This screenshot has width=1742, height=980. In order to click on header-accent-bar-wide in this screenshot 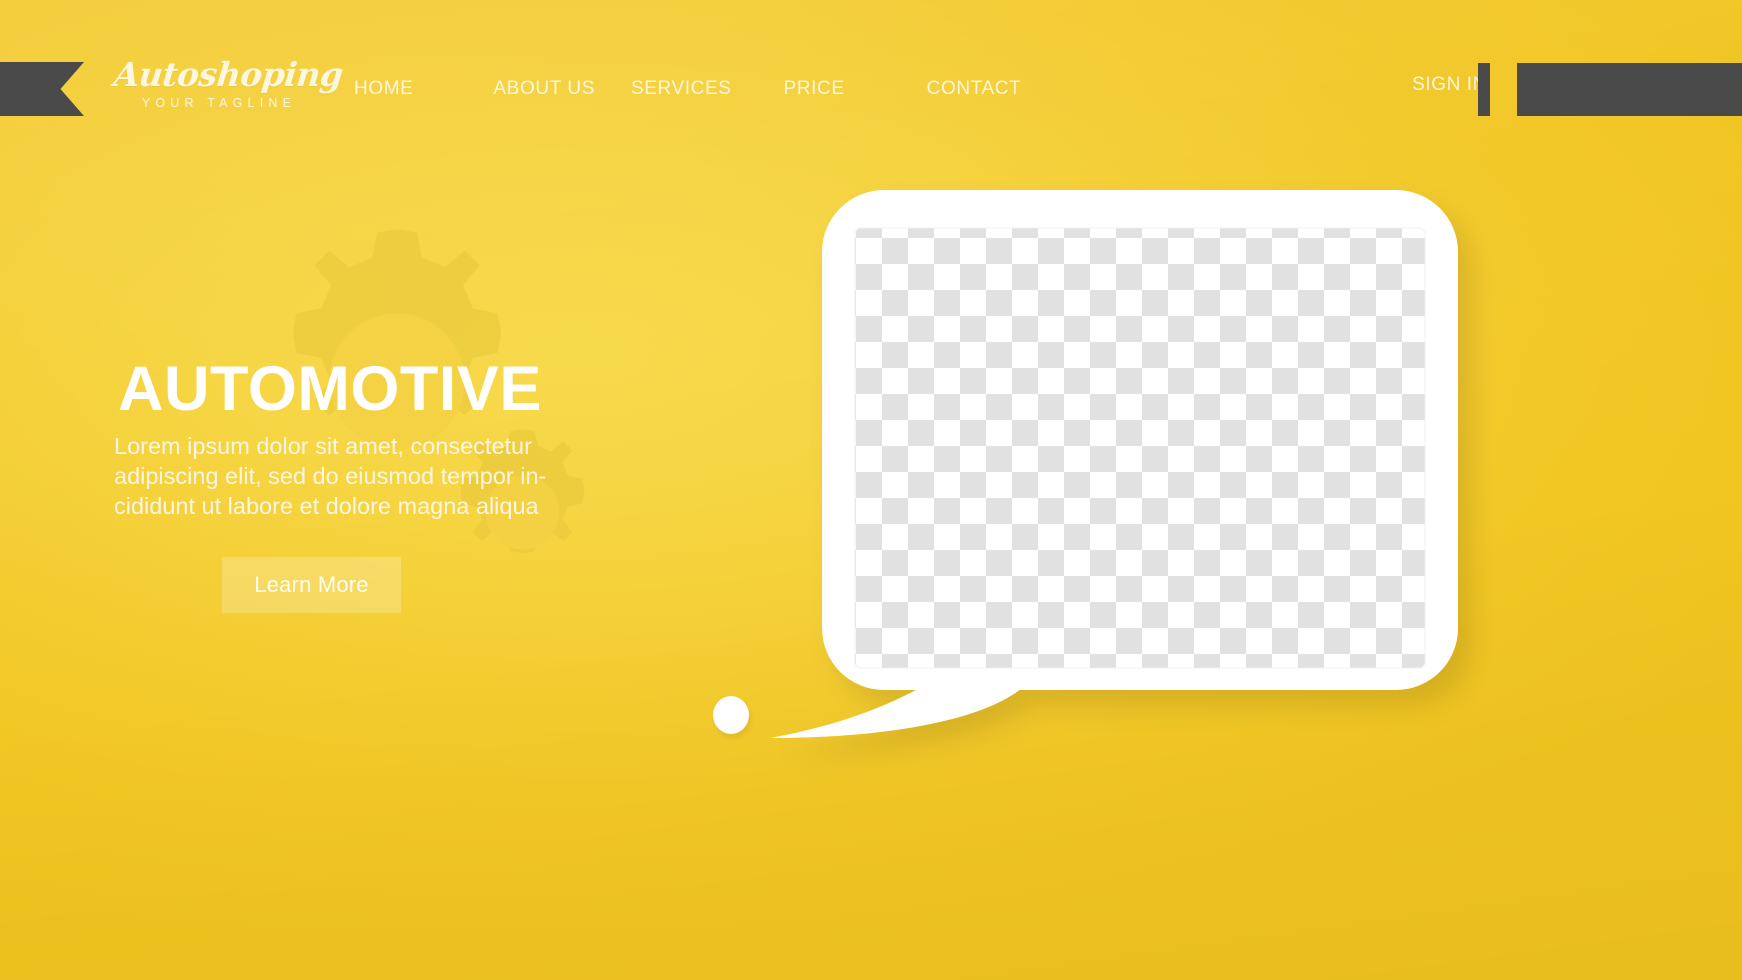, I will do `click(1629, 89)`.